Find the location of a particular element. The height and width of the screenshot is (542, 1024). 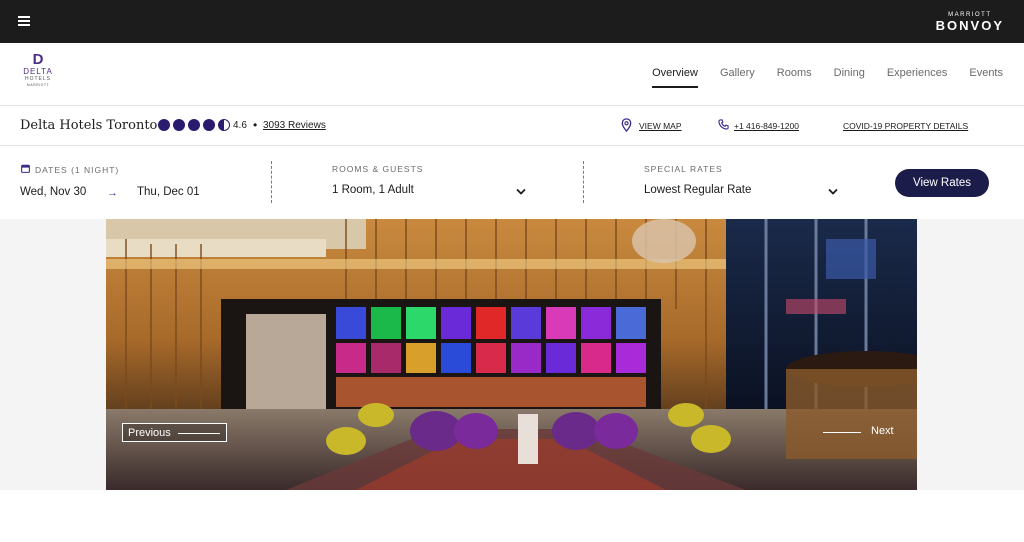

delta-word: DELTA is located at coordinates (38, 71).